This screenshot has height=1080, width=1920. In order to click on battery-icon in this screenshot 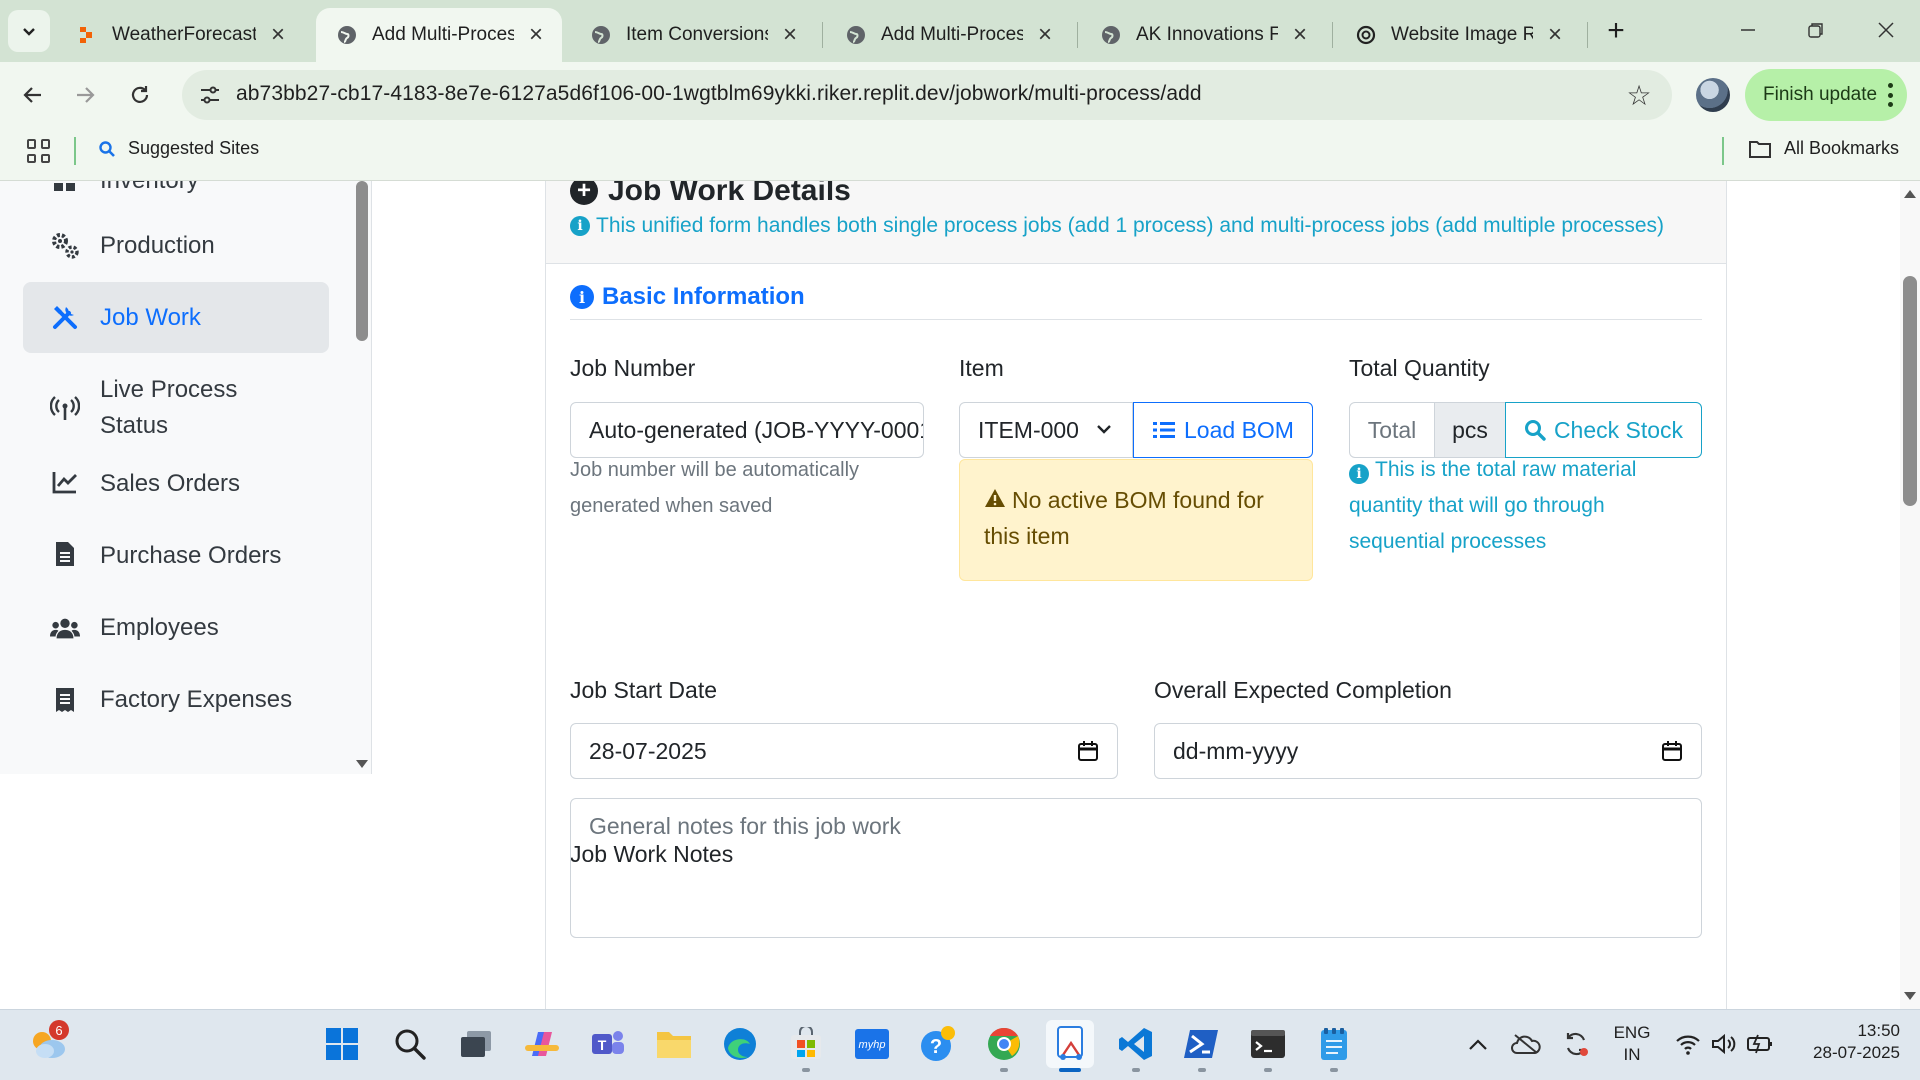, I will do `click(1760, 1044)`.